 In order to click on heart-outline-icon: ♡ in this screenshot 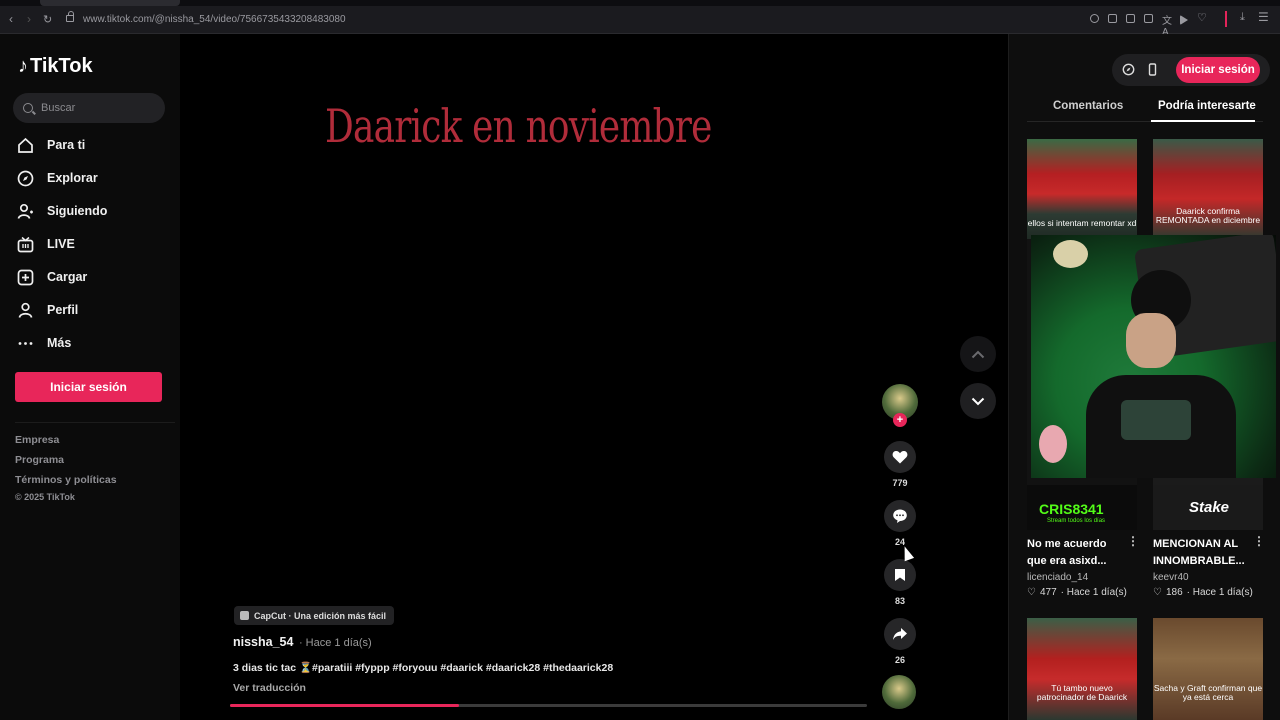, I will do `click(1031, 592)`.